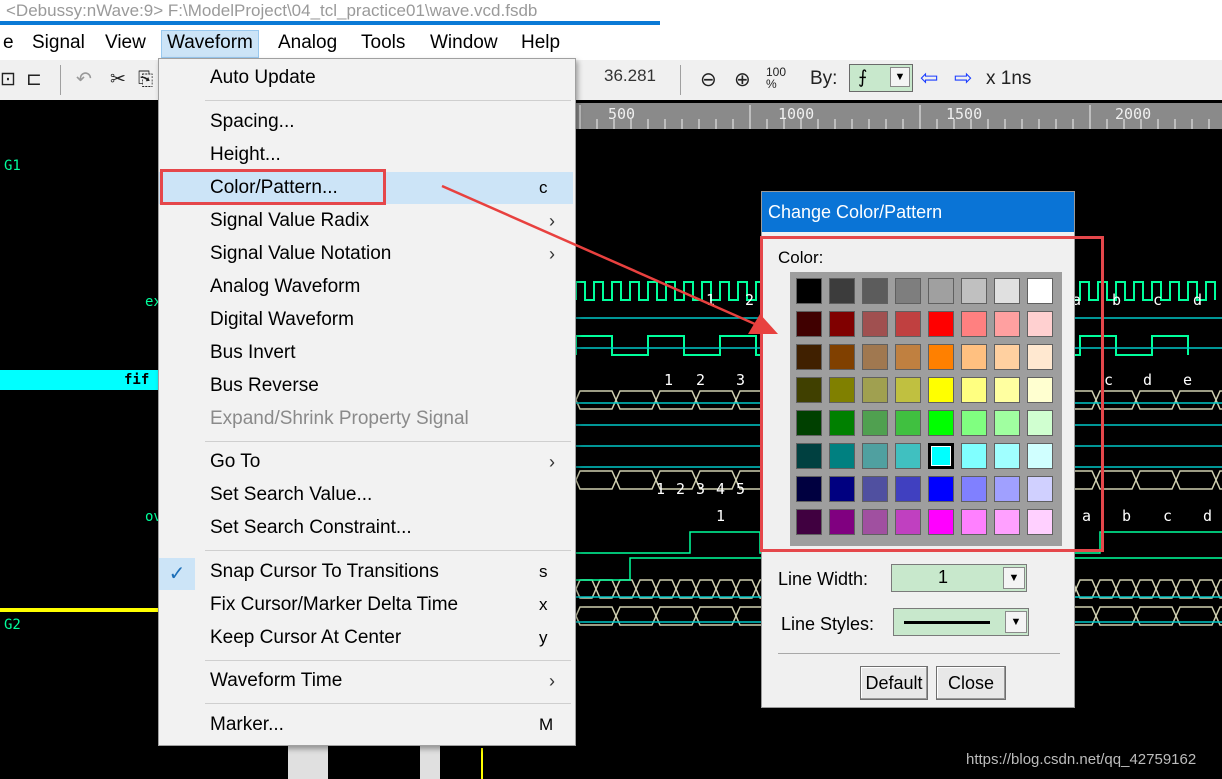 This screenshot has height=779, width=1222. What do you see at coordinates (464, 43) in the screenshot?
I see `menu-window: Window` at bounding box center [464, 43].